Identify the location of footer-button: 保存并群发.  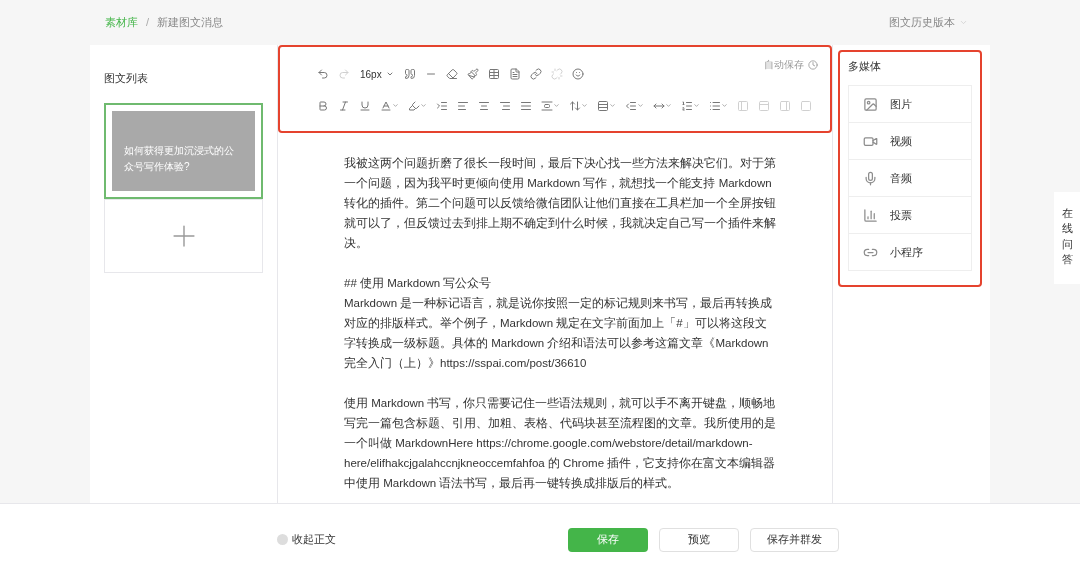
(794, 539).